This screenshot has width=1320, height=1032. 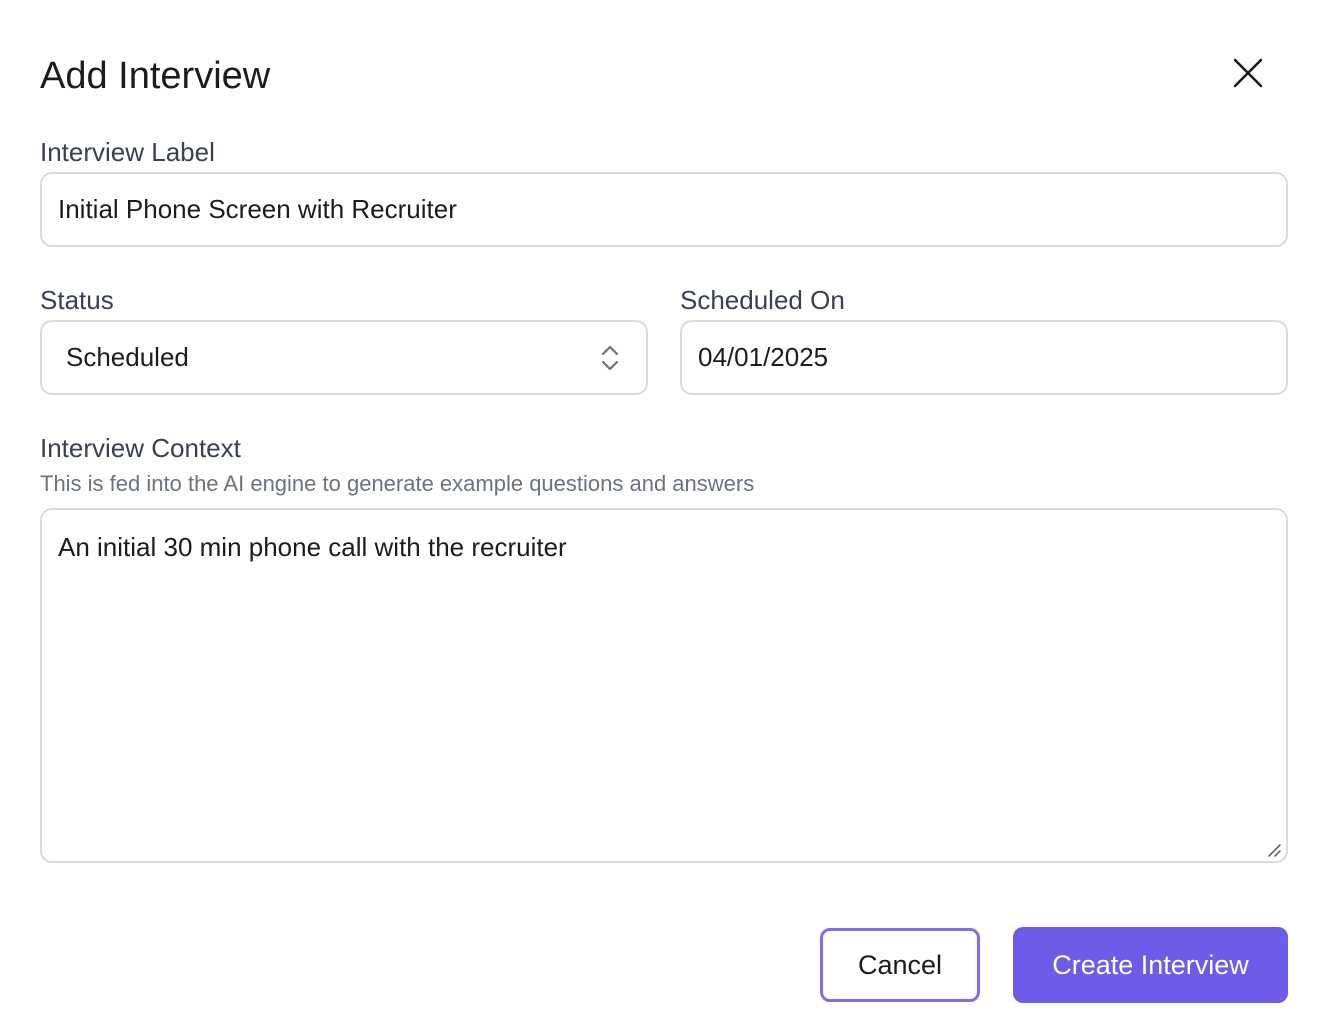 I want to click on status-select: Scheduled, so click(x=344, y=357).